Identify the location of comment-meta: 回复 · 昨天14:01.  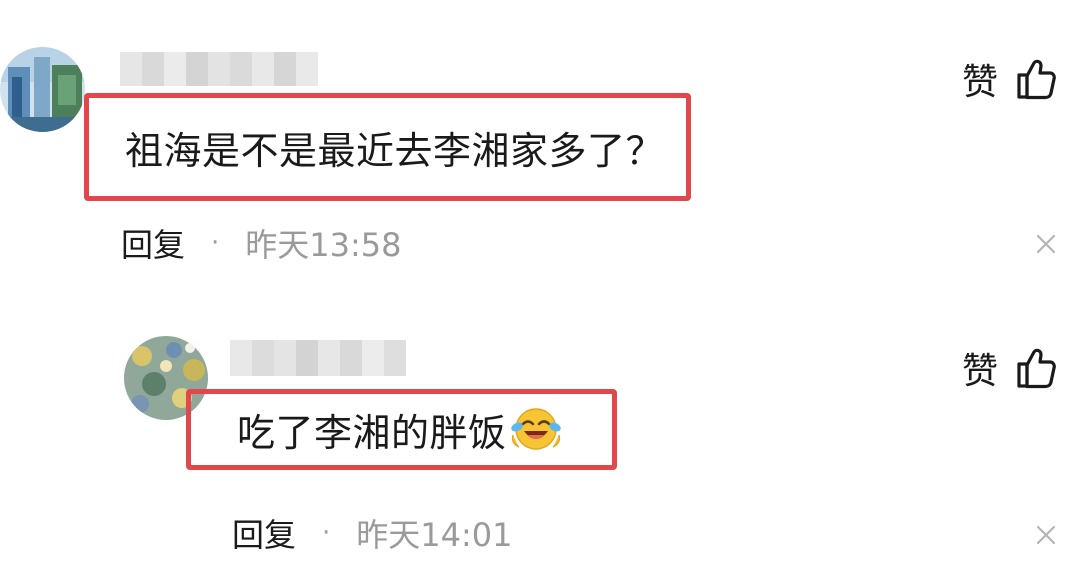
(372, 533).